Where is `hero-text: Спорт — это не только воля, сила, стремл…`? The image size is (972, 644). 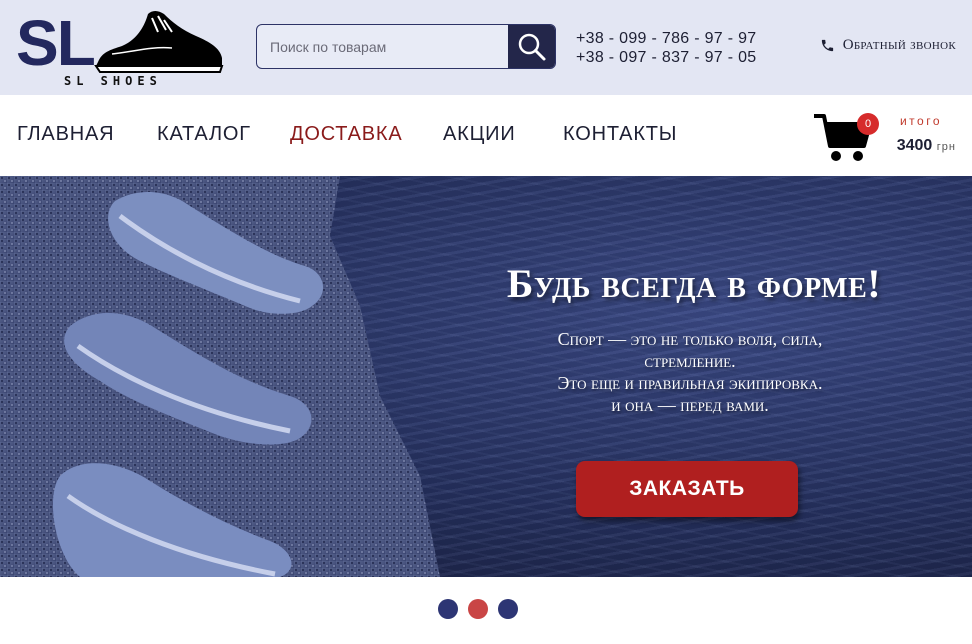
hero-text: Спорт — это не только воля, сила, стремл… is located at coordinates (690, 372).